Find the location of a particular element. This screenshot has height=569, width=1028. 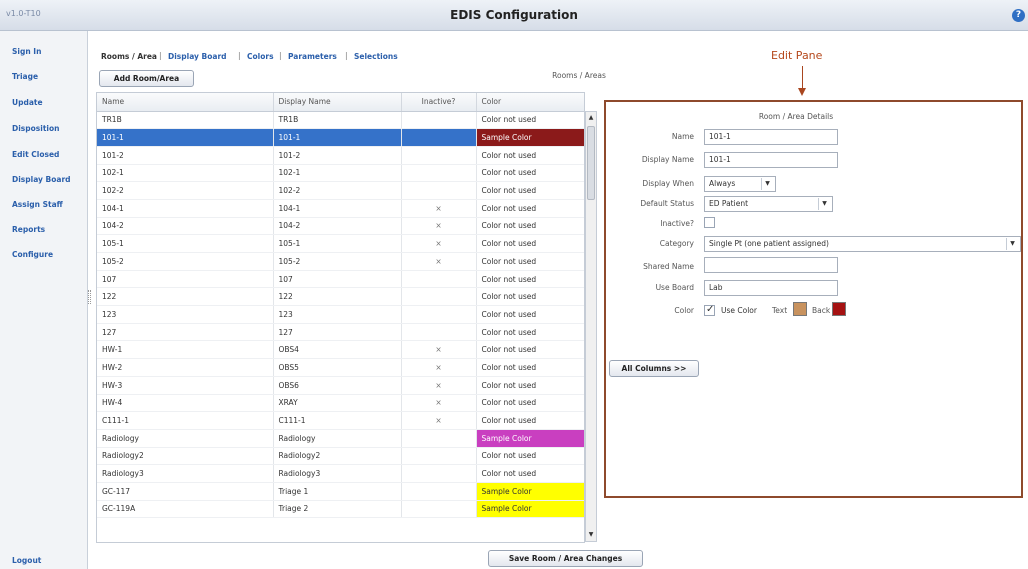

category-select: Single Pt (one patient assigned) ▼ is located at coordinates (862, 244).